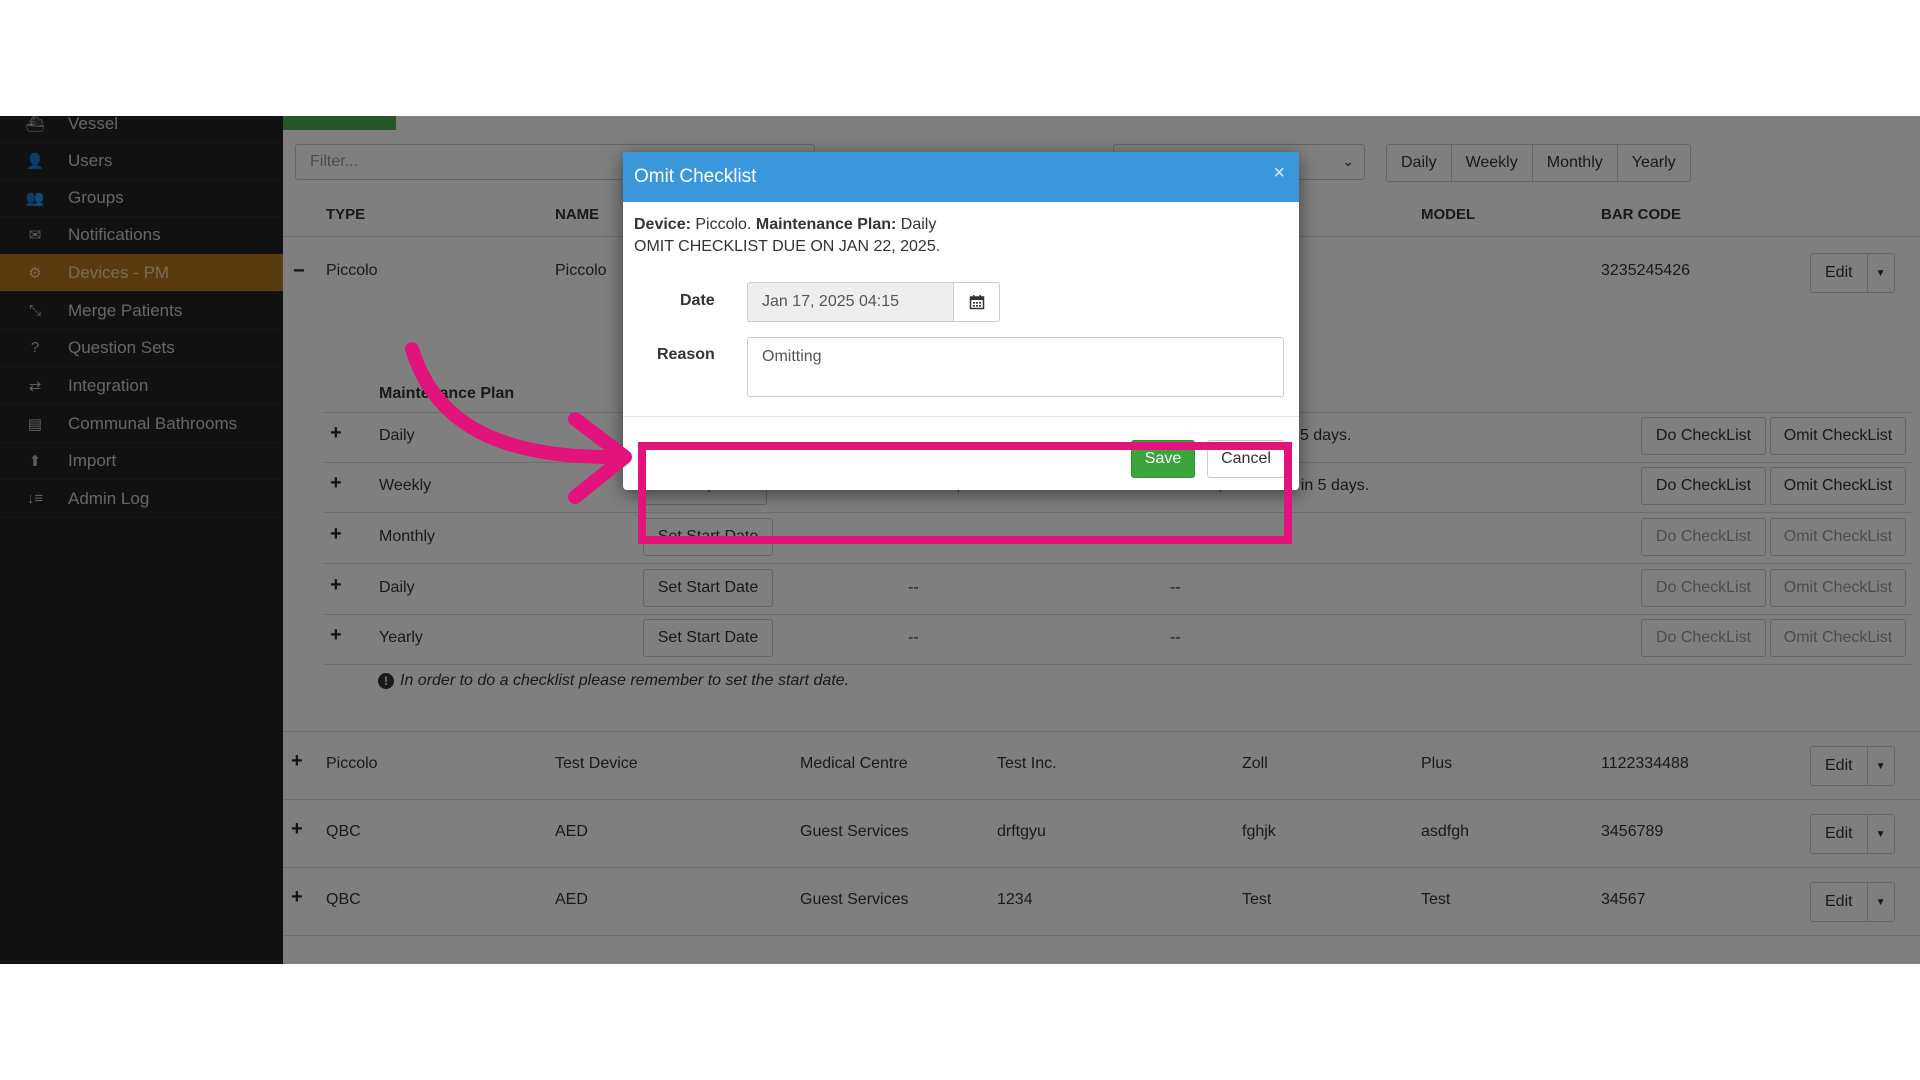  I want to click on date-input: Jan 17, 2025 04:15, so click(850, 302).